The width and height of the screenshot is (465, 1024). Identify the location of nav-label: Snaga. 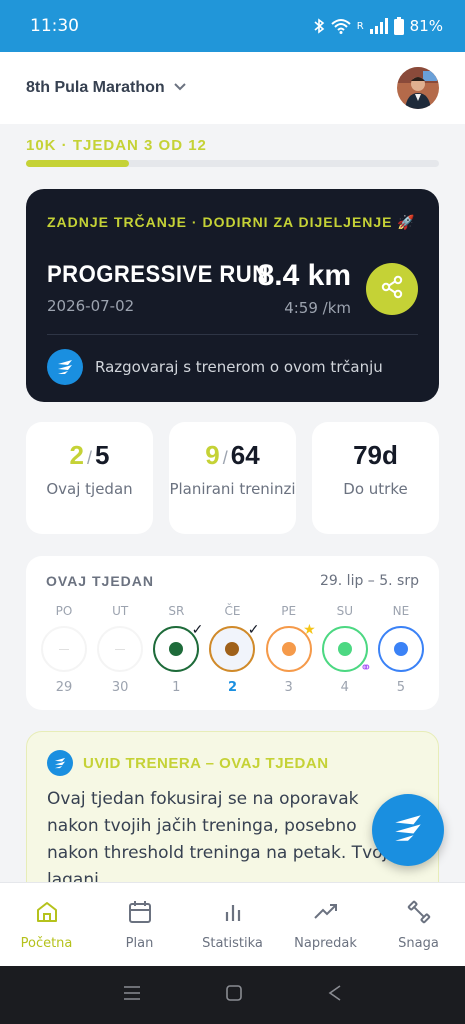
(418, 943).